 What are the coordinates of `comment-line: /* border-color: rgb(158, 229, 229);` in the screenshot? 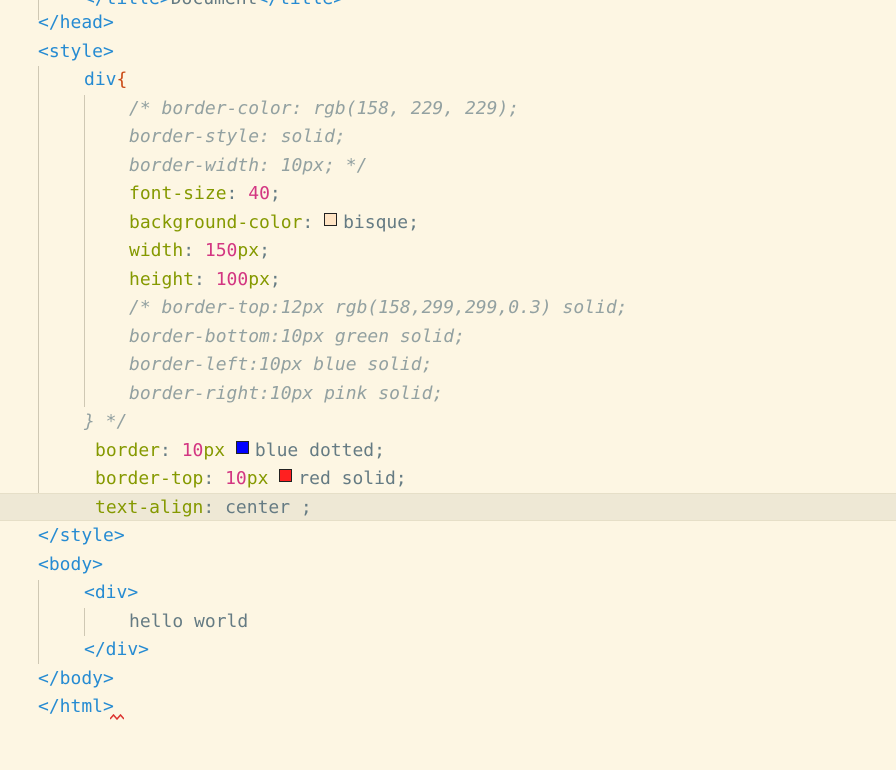 It's located at (324, 108).